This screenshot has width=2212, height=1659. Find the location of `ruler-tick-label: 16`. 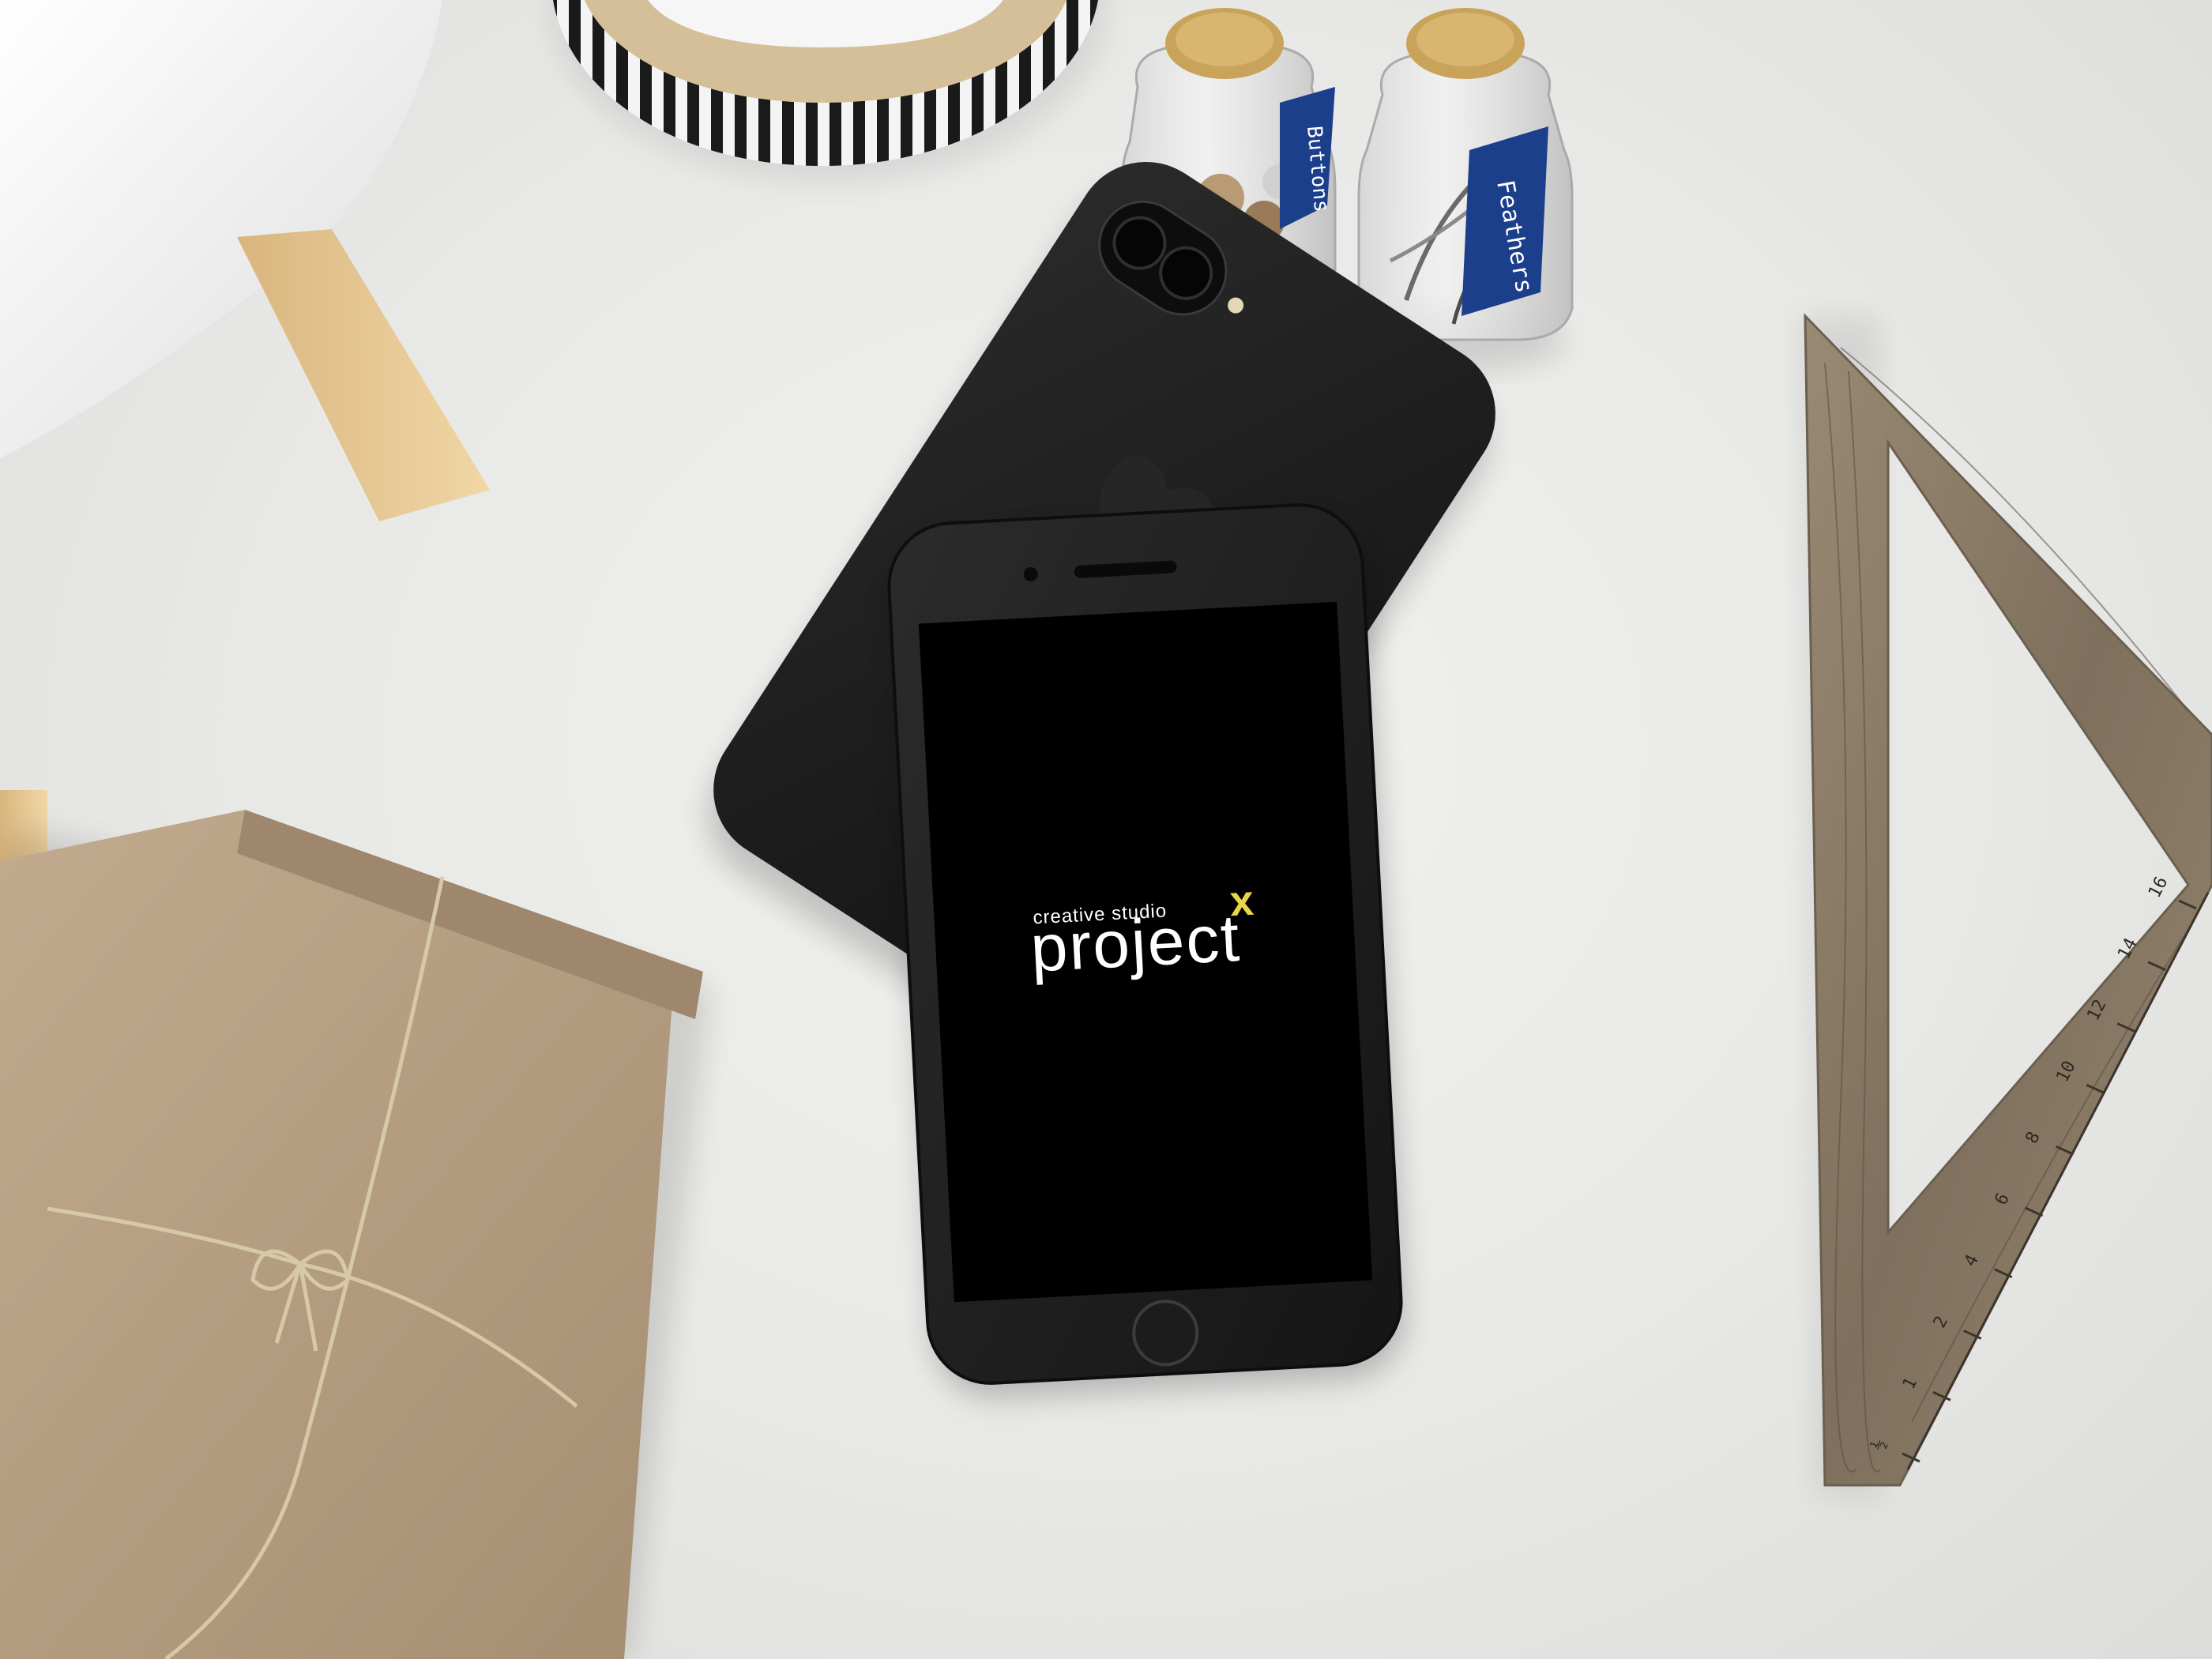

ruler-tick-label: 16 is located at coordinates (2159, 888).